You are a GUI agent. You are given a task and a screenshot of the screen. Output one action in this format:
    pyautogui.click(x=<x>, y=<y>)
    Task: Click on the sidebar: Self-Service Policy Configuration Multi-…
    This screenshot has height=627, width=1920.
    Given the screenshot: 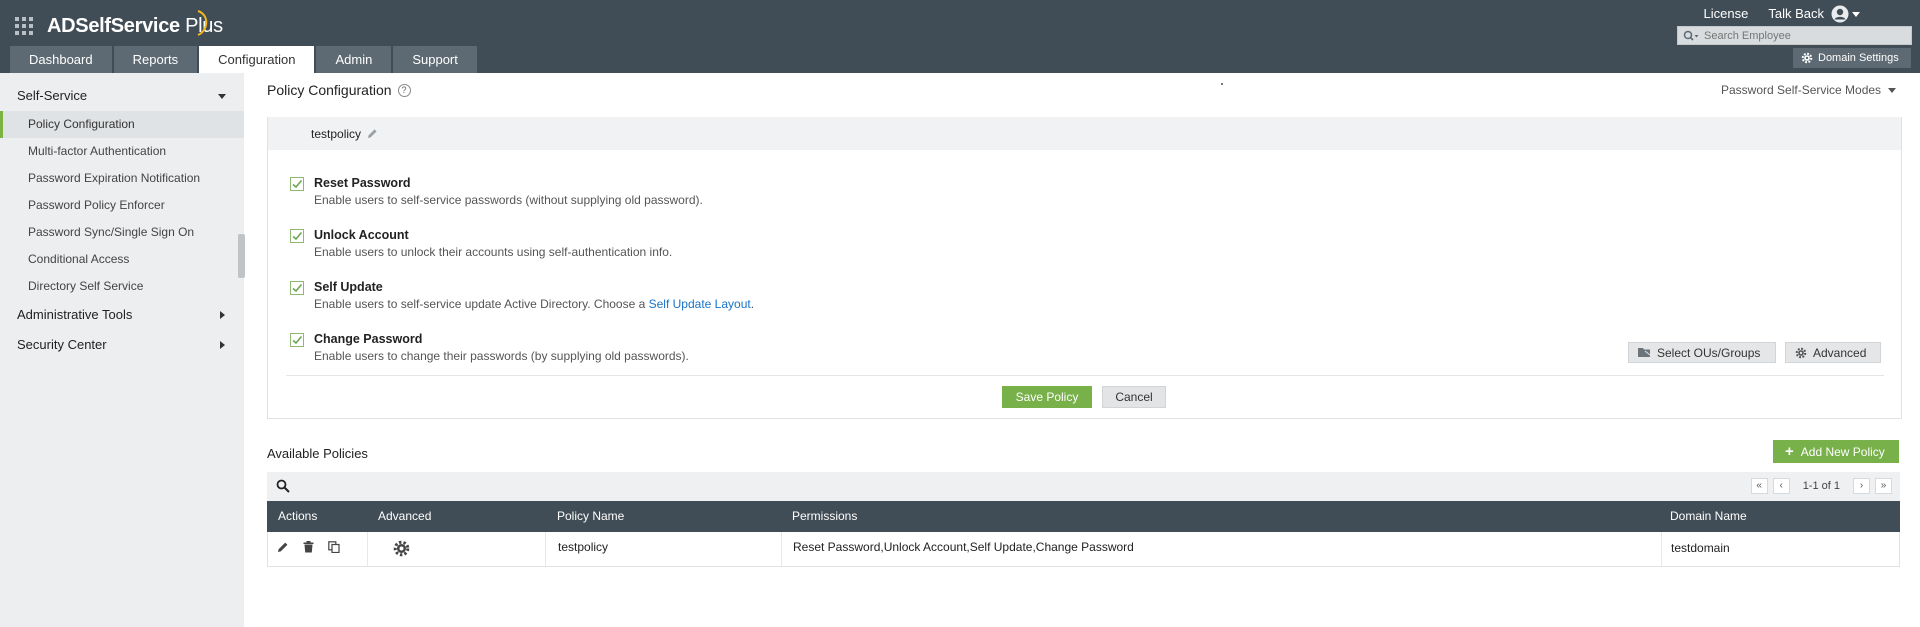 What is the action you would take?
    pyautogui.click(x=122, y=350)
    